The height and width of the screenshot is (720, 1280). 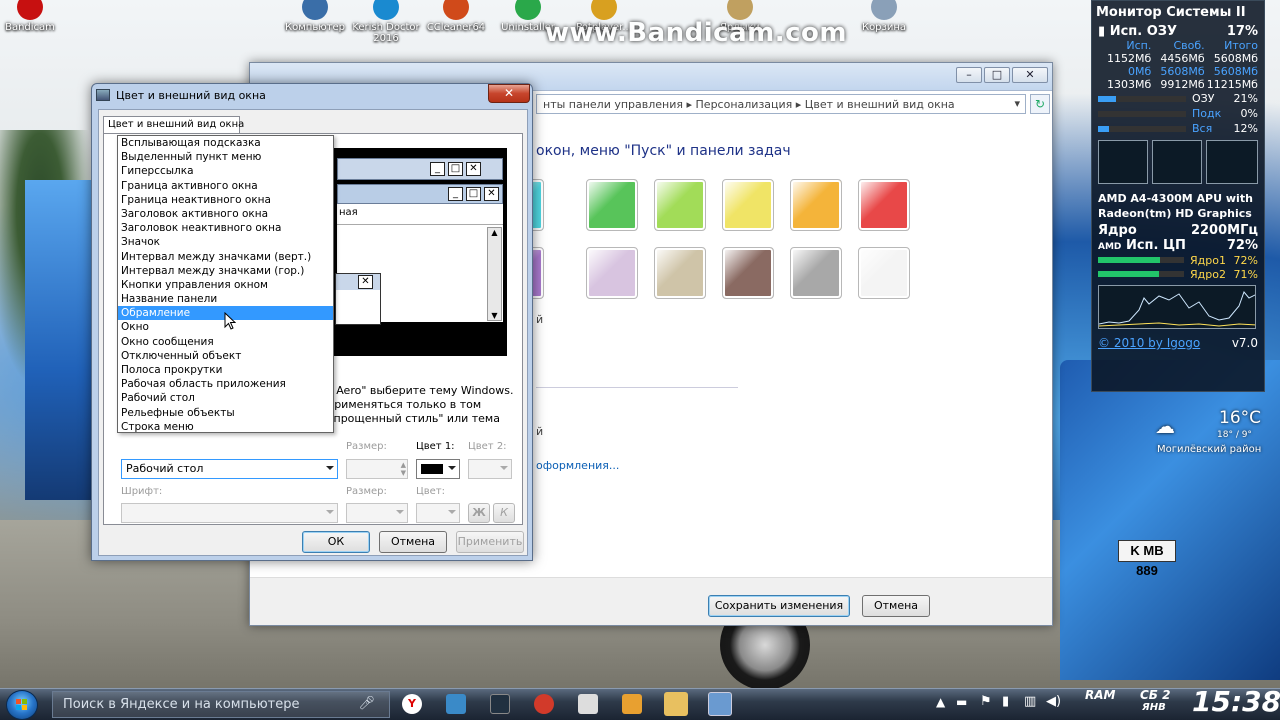 I want to click on font-color-picker, so click(x=438, y=513).